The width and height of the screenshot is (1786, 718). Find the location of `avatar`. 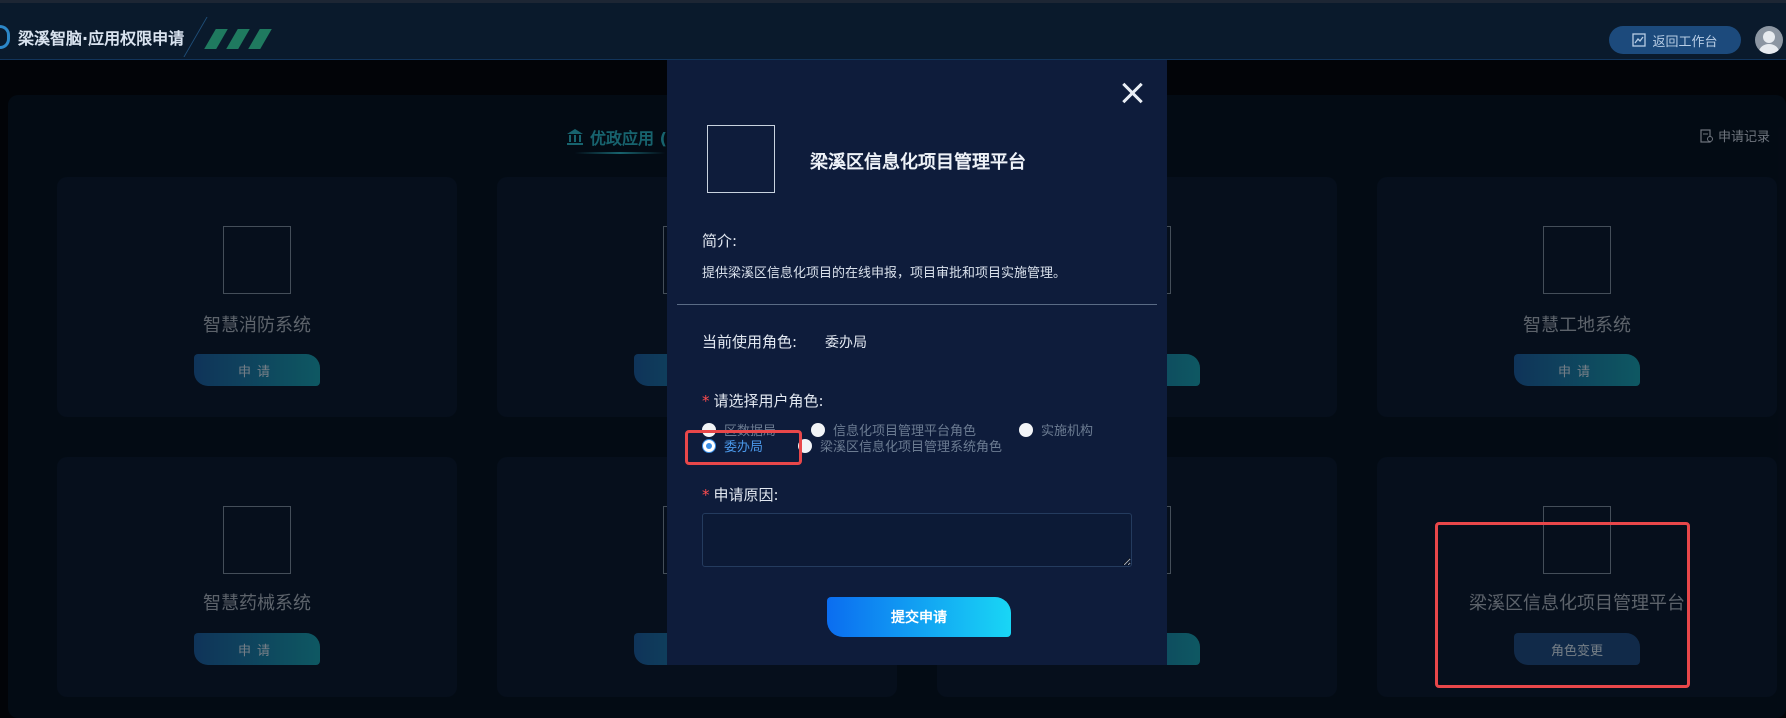

avatar is located at coordinates (1769, 40).